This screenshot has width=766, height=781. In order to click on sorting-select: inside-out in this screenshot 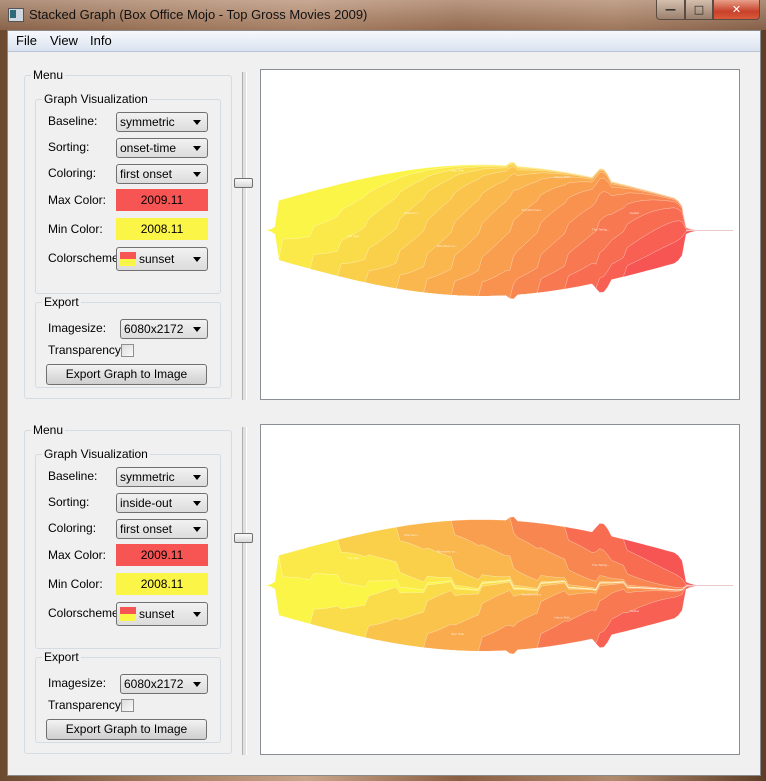, I will do `click(162, 503)`.